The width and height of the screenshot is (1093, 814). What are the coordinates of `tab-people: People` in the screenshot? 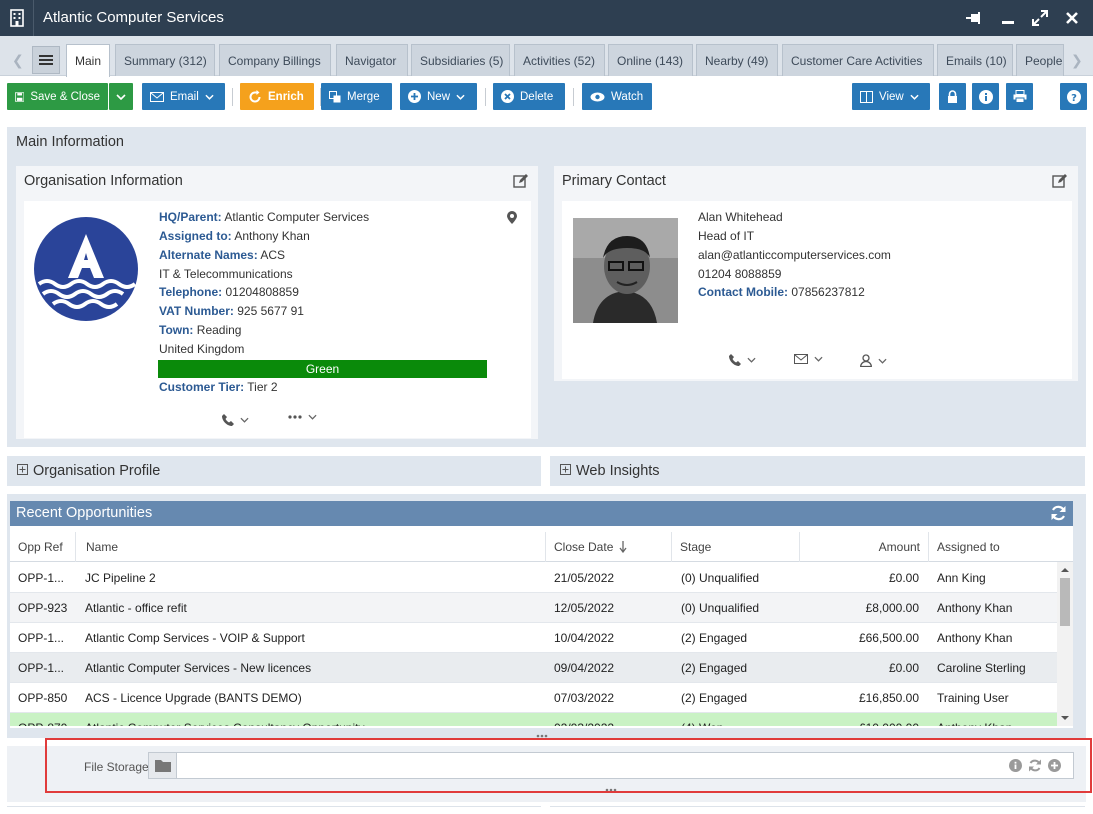 It's located at (1040, 60).